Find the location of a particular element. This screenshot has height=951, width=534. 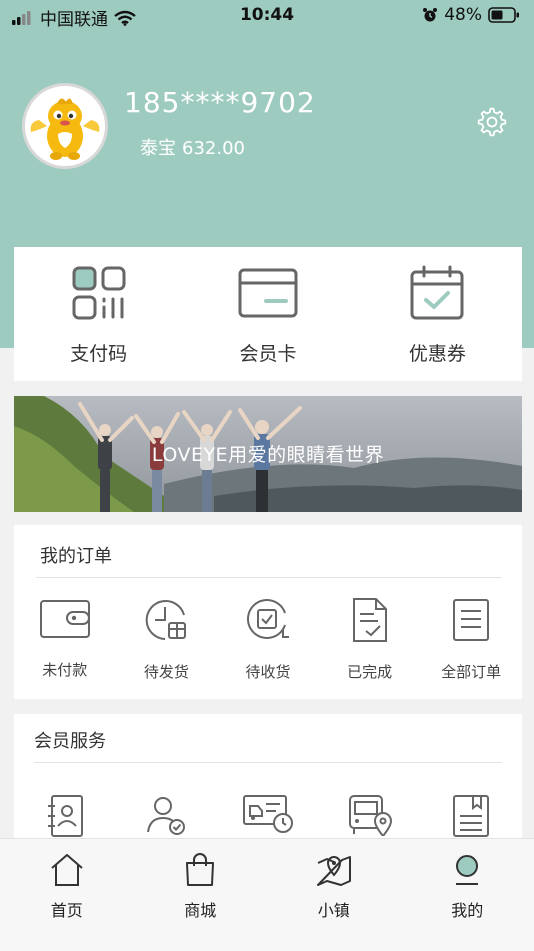

order-completed: 已完成 is located at coordinates (370, 639).